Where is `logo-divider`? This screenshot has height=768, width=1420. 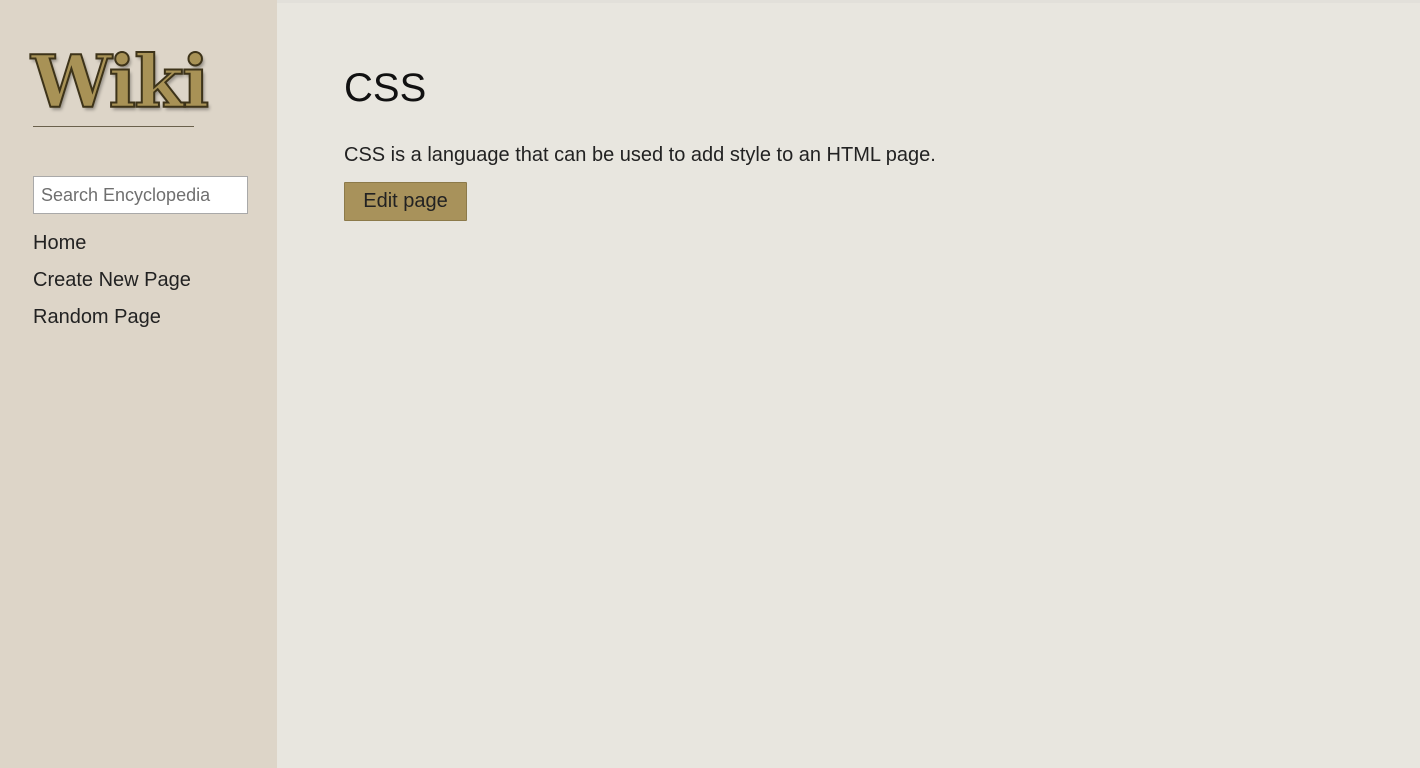 logo-divider is located at coordinates (113, 126).